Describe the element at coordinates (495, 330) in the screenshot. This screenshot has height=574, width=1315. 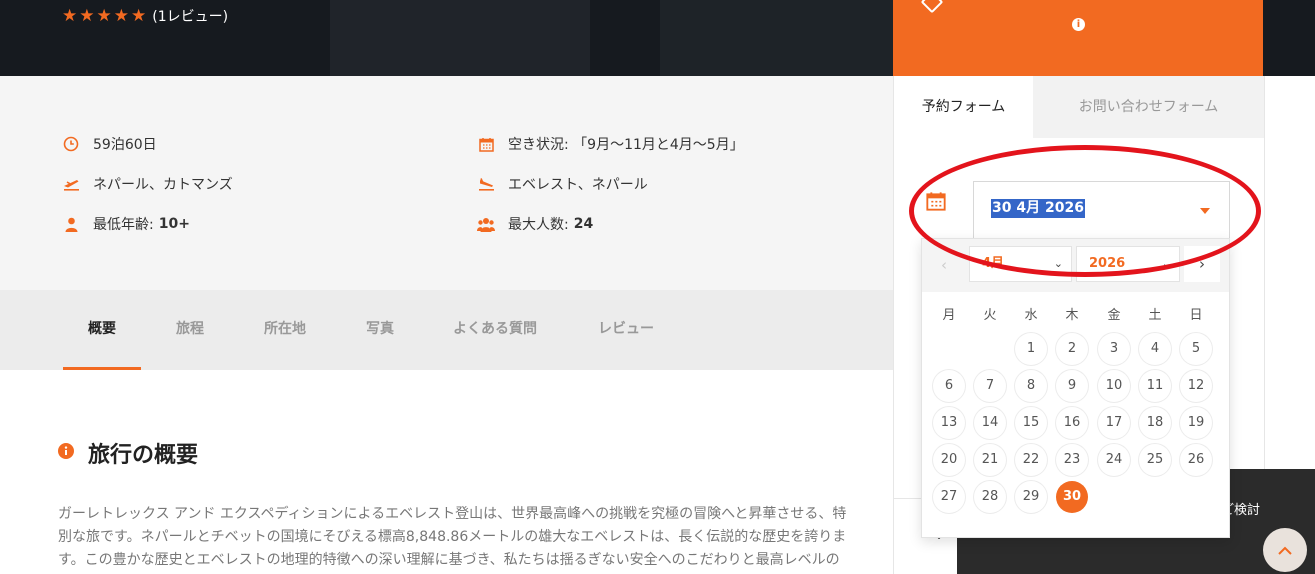
I see `tab-faq: よくある質問` at that location.